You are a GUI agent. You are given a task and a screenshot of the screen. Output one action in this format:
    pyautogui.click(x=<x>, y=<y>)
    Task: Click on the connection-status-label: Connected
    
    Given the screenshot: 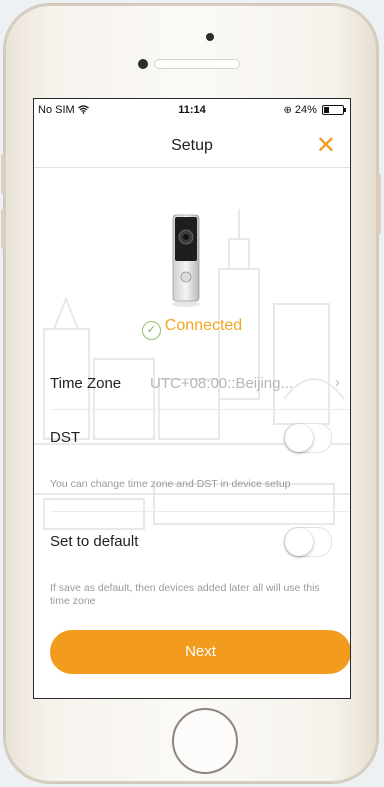 What is the action you would take?
    pyautogui.click(x=203, y=325)
    